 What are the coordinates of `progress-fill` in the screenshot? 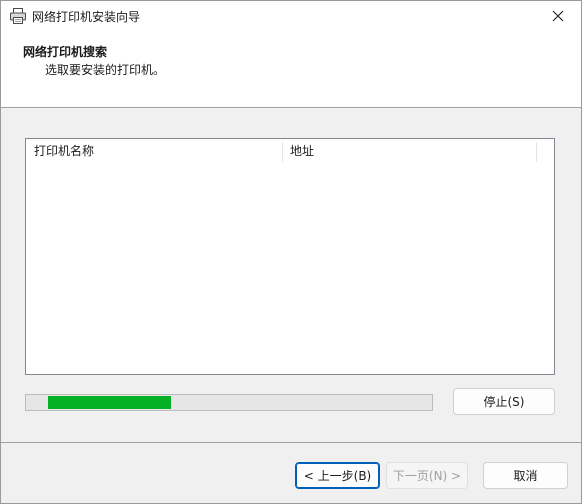 It's located at (109, 402).